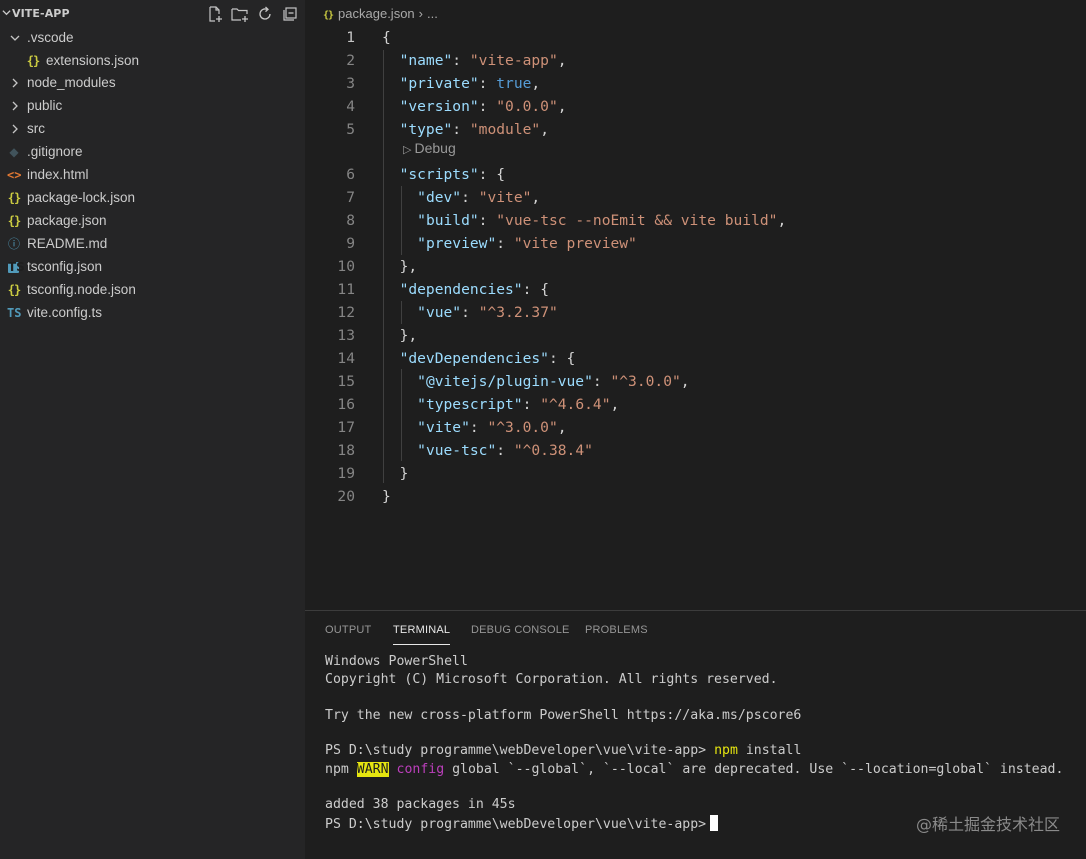 The width and height of the screenshot is (1086, 859). What do you see at coordinates (152, 129) in the screenshot?
I see `tree-item-src: src` at bounding box center [152, 129].